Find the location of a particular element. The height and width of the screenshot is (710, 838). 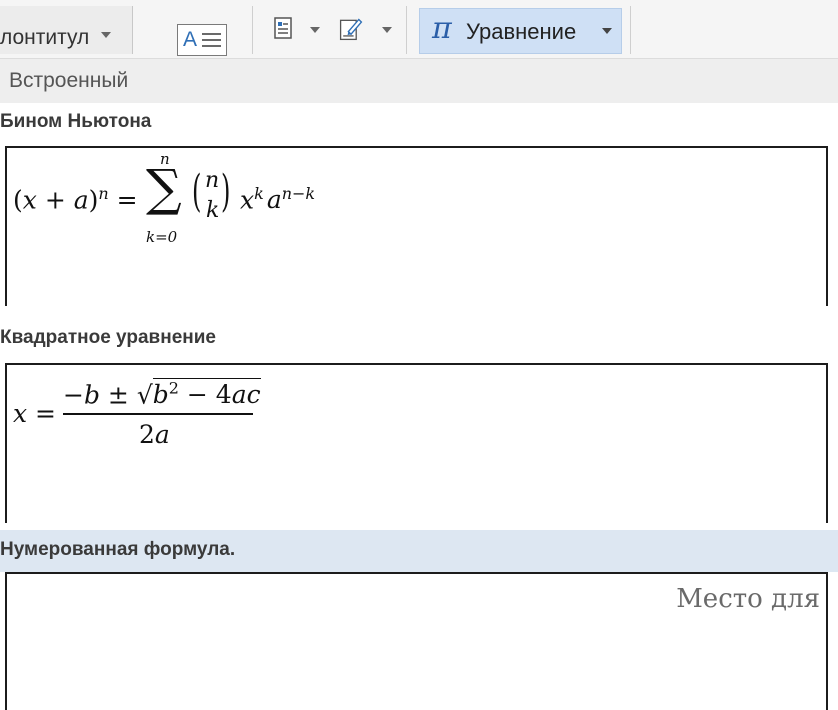

sum-lower-limit: k=0 is located at coordinates (162, 237).